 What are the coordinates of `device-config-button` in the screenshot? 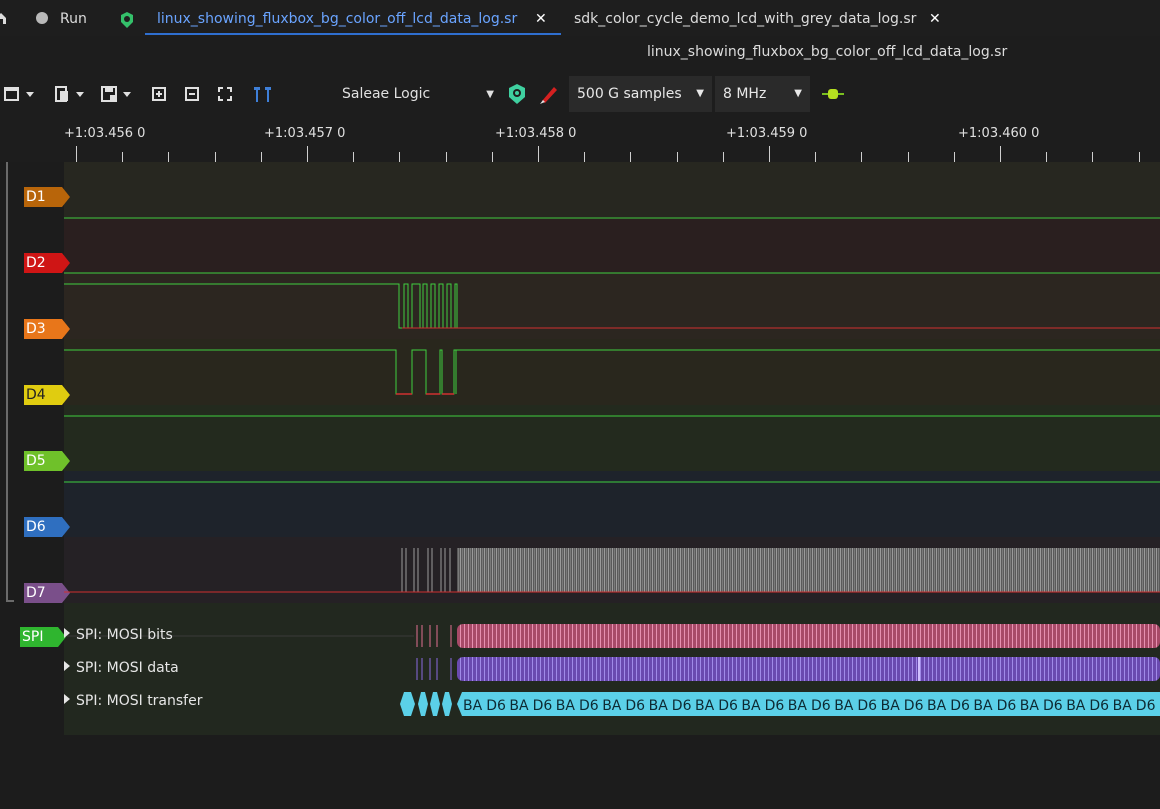 It's located at (517, 94).